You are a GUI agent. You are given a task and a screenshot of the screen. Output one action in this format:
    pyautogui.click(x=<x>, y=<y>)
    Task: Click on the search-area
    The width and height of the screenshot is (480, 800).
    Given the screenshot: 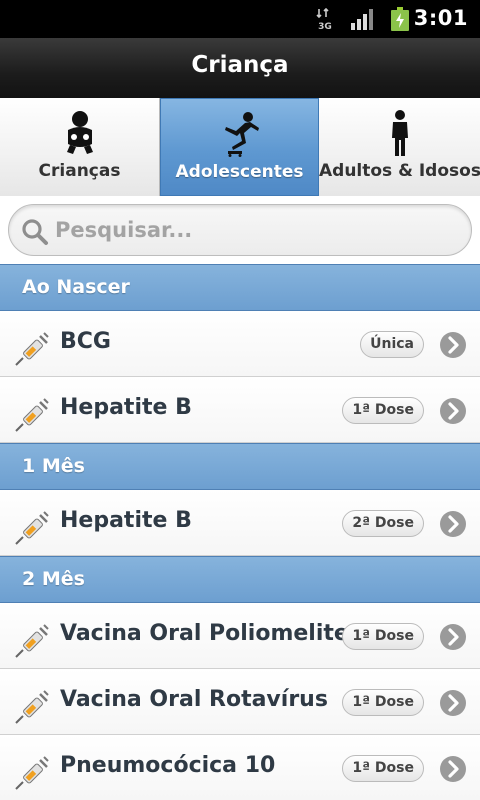 What is the action you would take?
    pyautogui.click(x=240, y=230)
    